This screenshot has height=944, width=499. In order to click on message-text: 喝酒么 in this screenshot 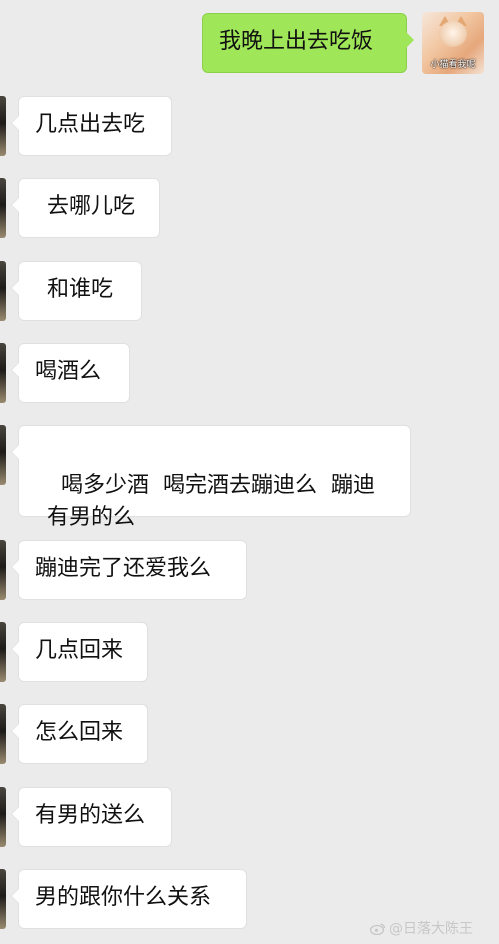, I will do `click(68, 371)`.